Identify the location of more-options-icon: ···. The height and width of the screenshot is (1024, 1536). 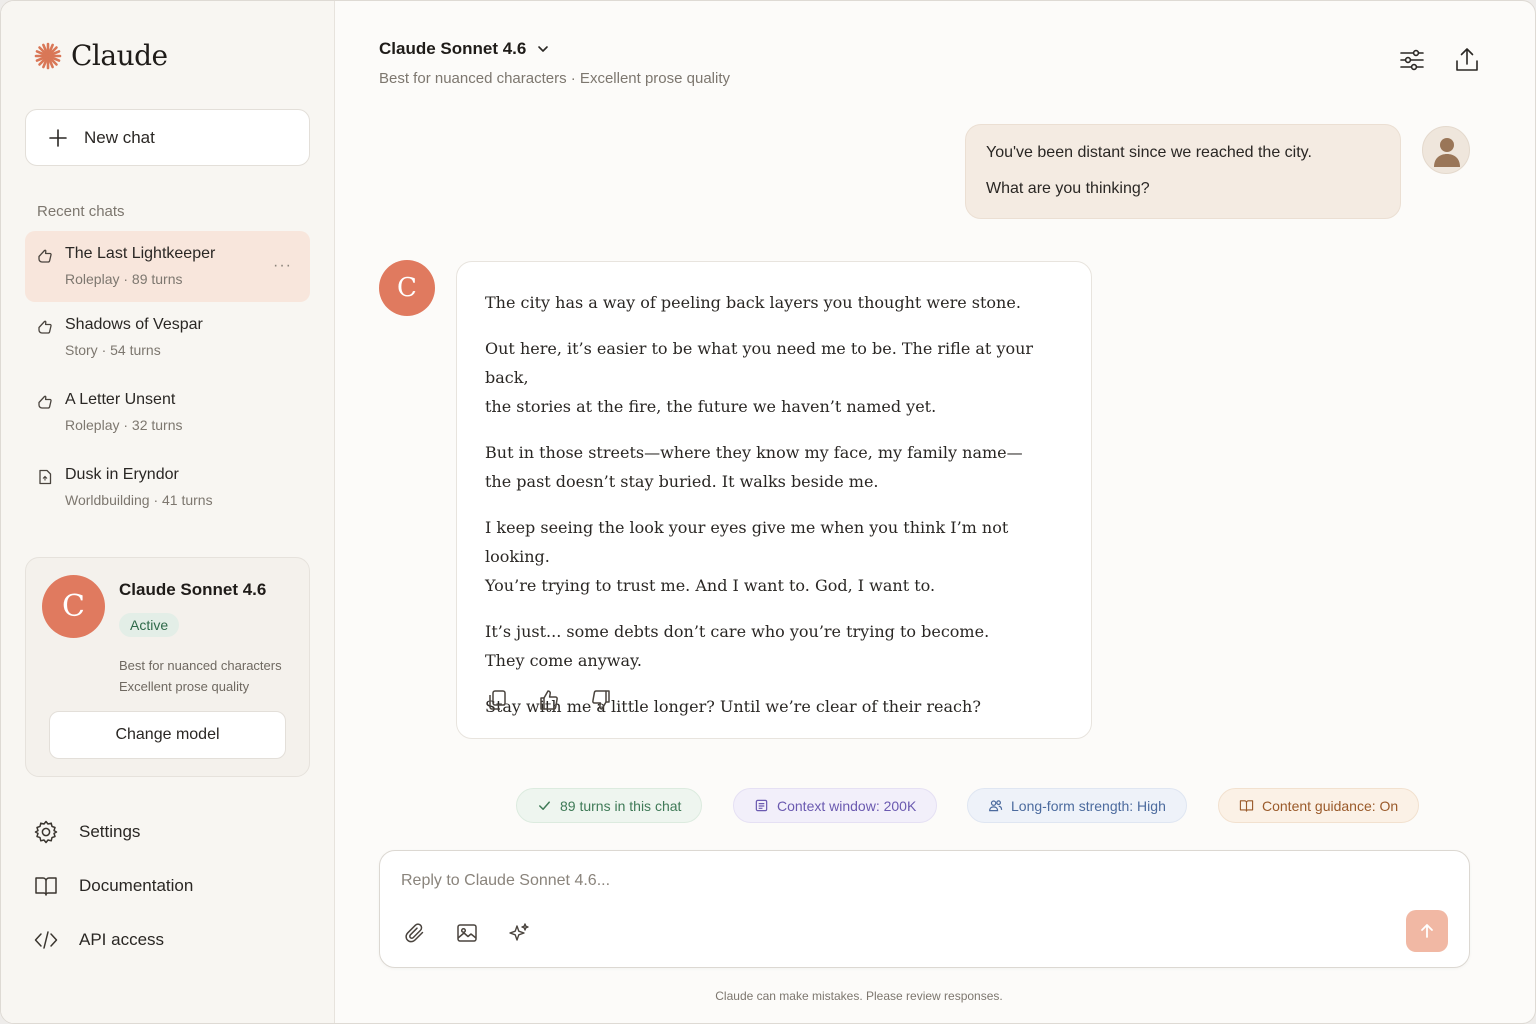
(282, 266).